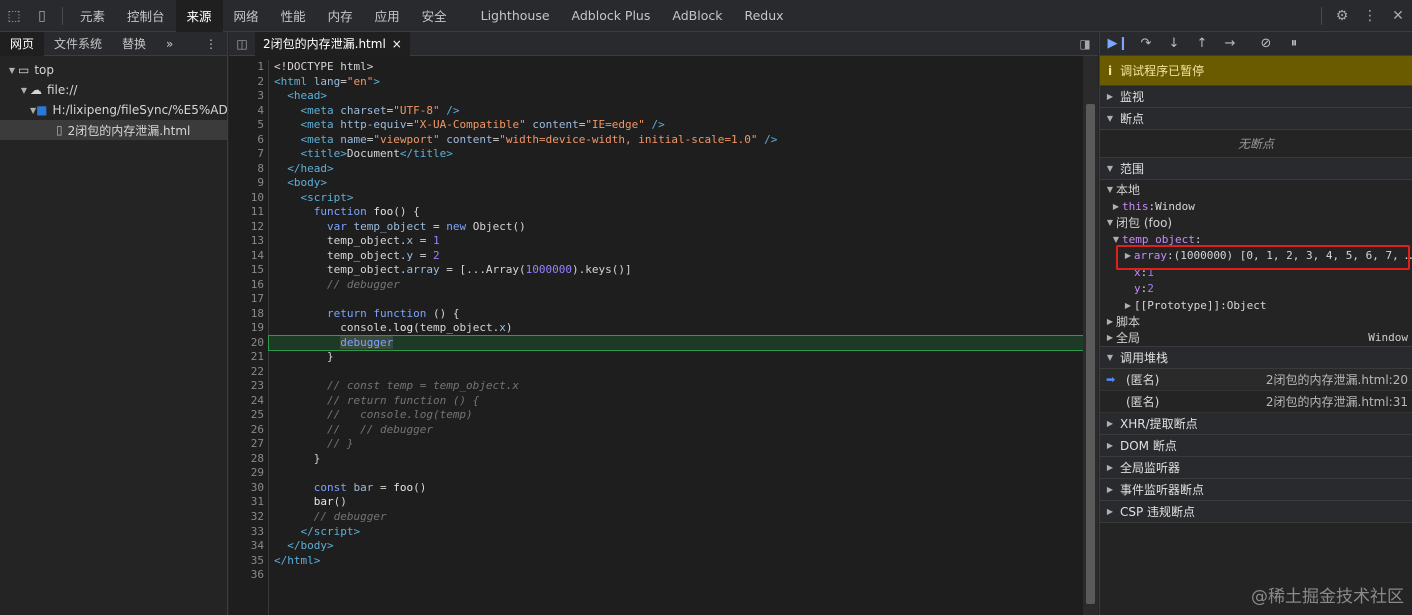  What do you see at coordinates (42, 16) in the screenshot?
I see `device-toolbar-icon: ▯` at bounding box center [42, 16].